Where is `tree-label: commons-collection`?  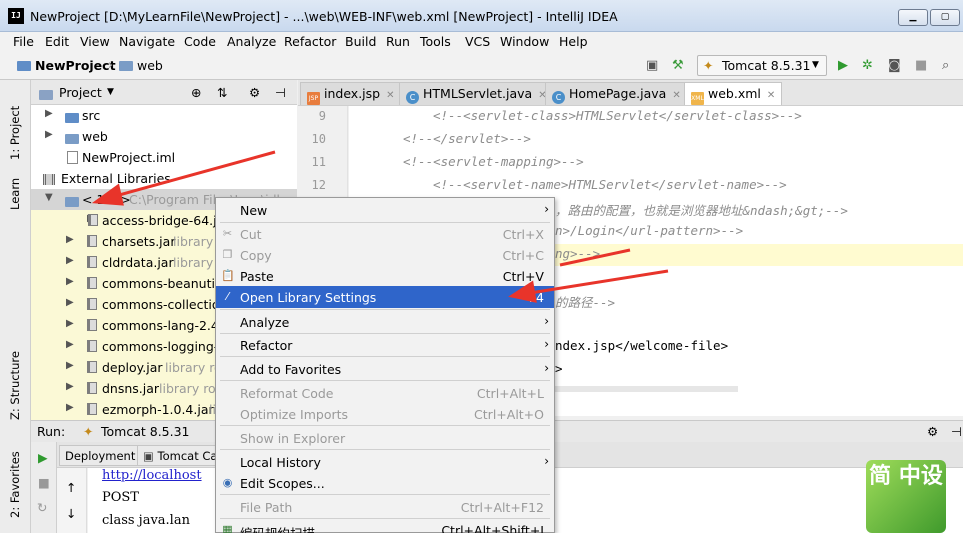
tree-label: commons-collection is located at coordinates (165, 304).